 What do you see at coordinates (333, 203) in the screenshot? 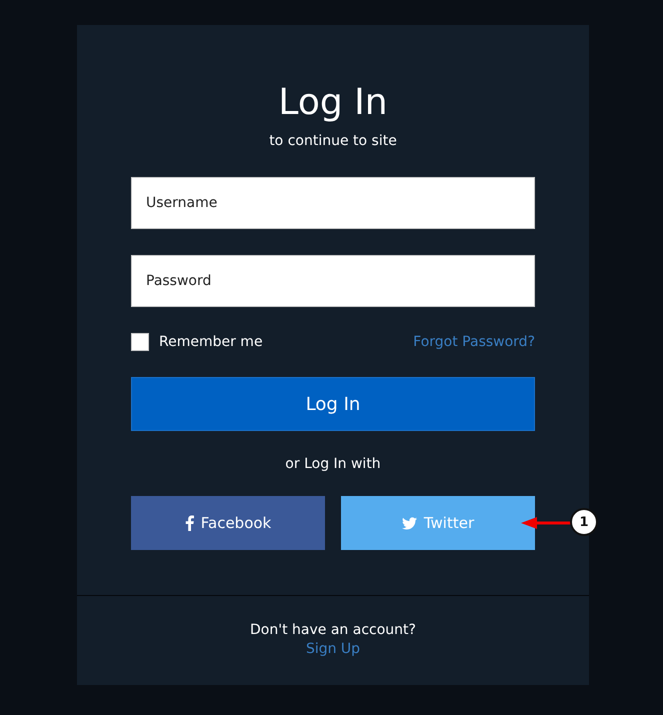
I see `input-field: Username` at bounding box center [333, 203].